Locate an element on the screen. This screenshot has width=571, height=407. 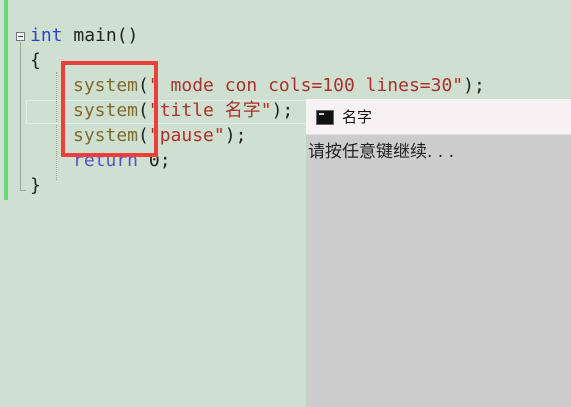
console-window-icon is located at coordinates (325, 117).